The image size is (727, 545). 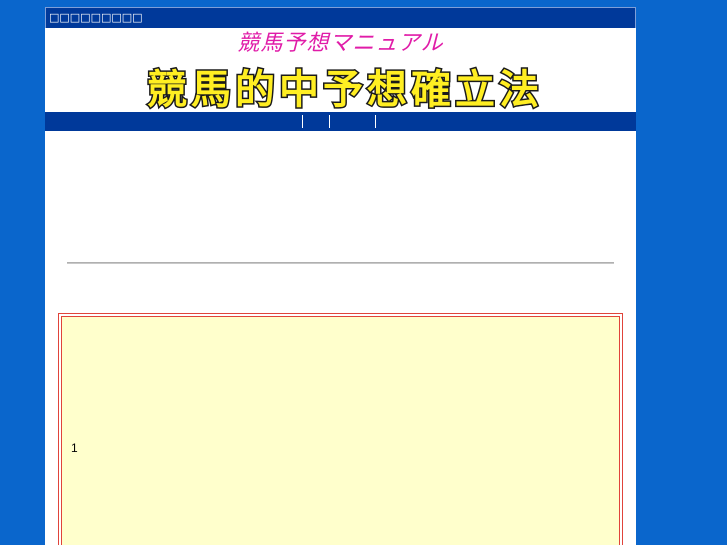 I want to click on header-banner: 競馬予想マニュアル 競馬的中予想確立法, so click(x=340, y=70).